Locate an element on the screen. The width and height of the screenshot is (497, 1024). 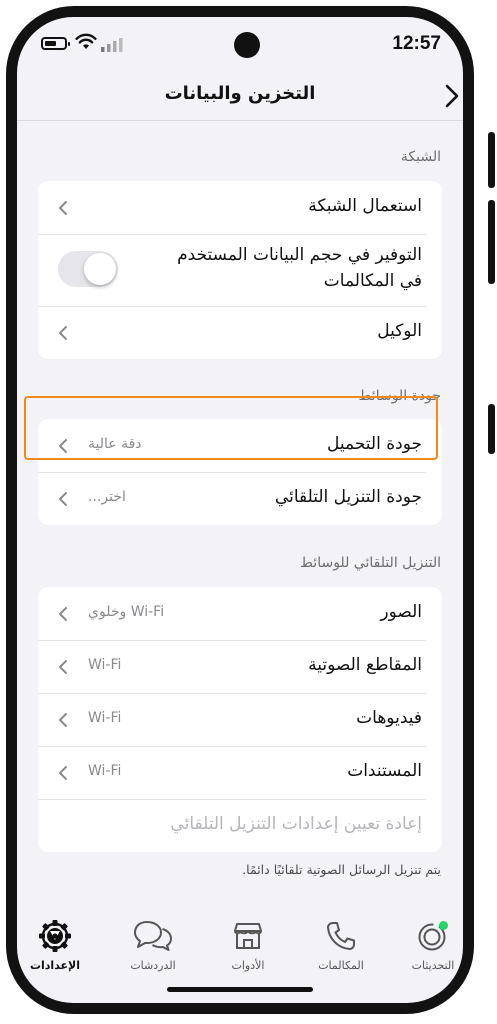
row-label: الوكيل is located at coordinates (399, 331).